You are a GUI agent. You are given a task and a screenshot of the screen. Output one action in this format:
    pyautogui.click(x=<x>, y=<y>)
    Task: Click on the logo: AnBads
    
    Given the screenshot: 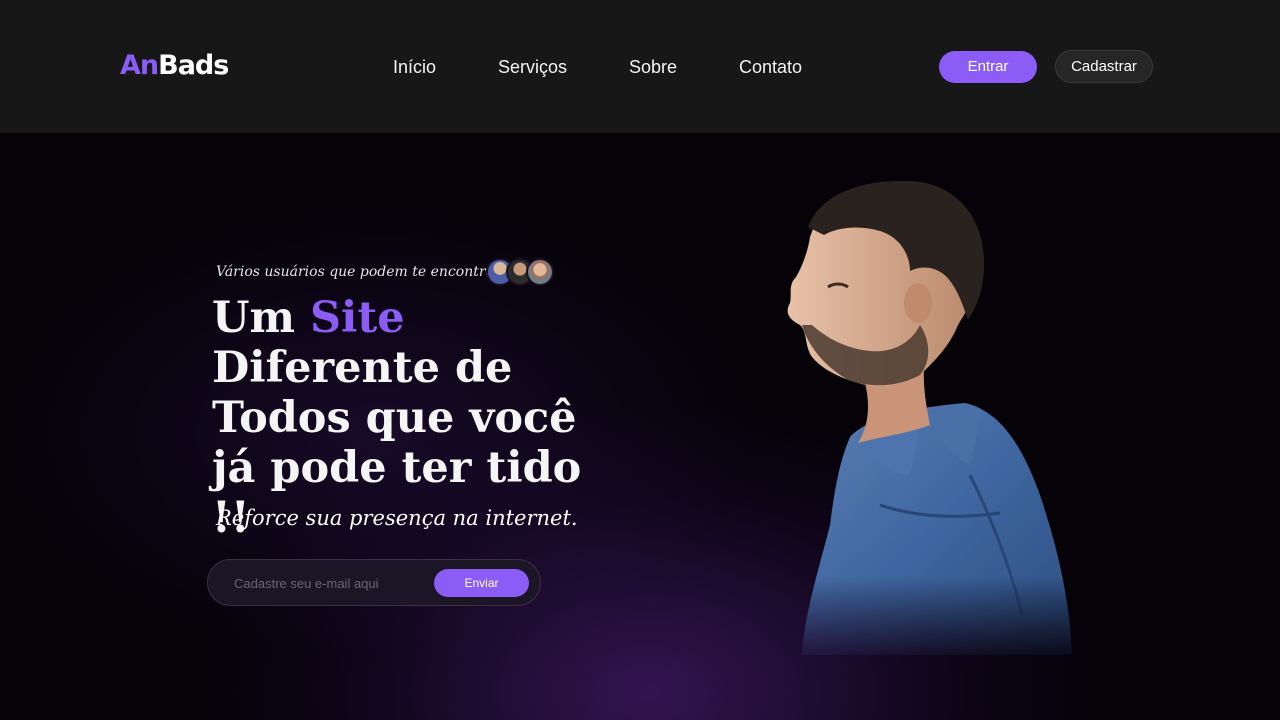 What is the action you would take?
    pyautogui.click(x=174, y=66)
    